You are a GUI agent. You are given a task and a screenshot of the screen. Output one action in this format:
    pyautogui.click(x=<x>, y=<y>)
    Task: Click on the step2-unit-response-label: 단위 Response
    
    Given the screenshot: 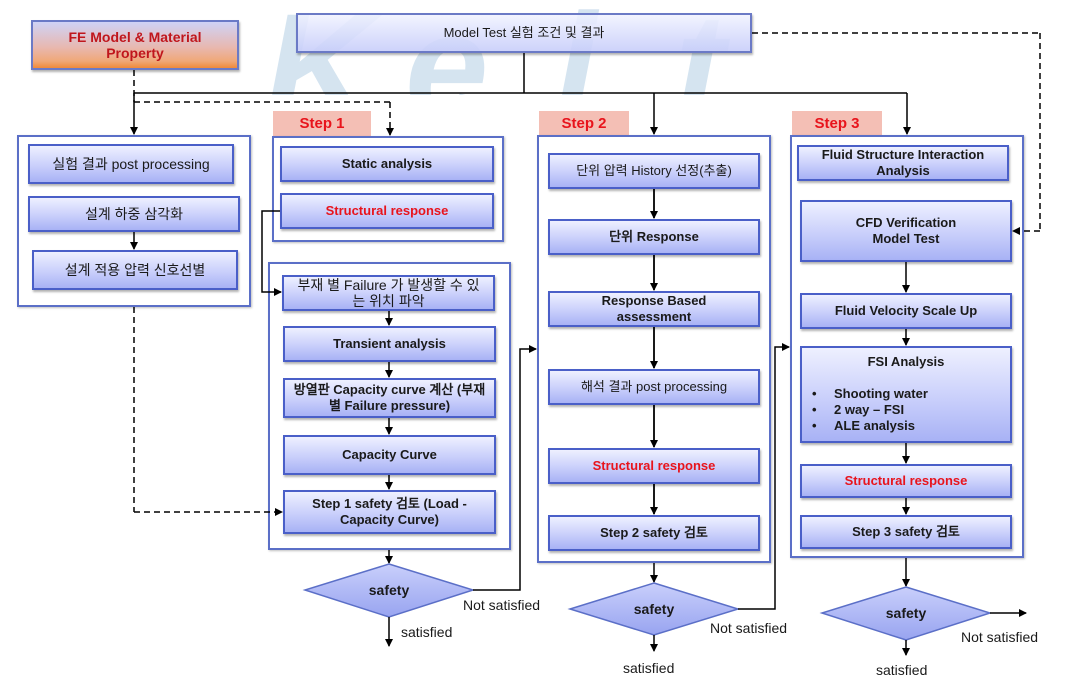 What is the action you would take?
    pyautogui.click(x=654, y=236)
    